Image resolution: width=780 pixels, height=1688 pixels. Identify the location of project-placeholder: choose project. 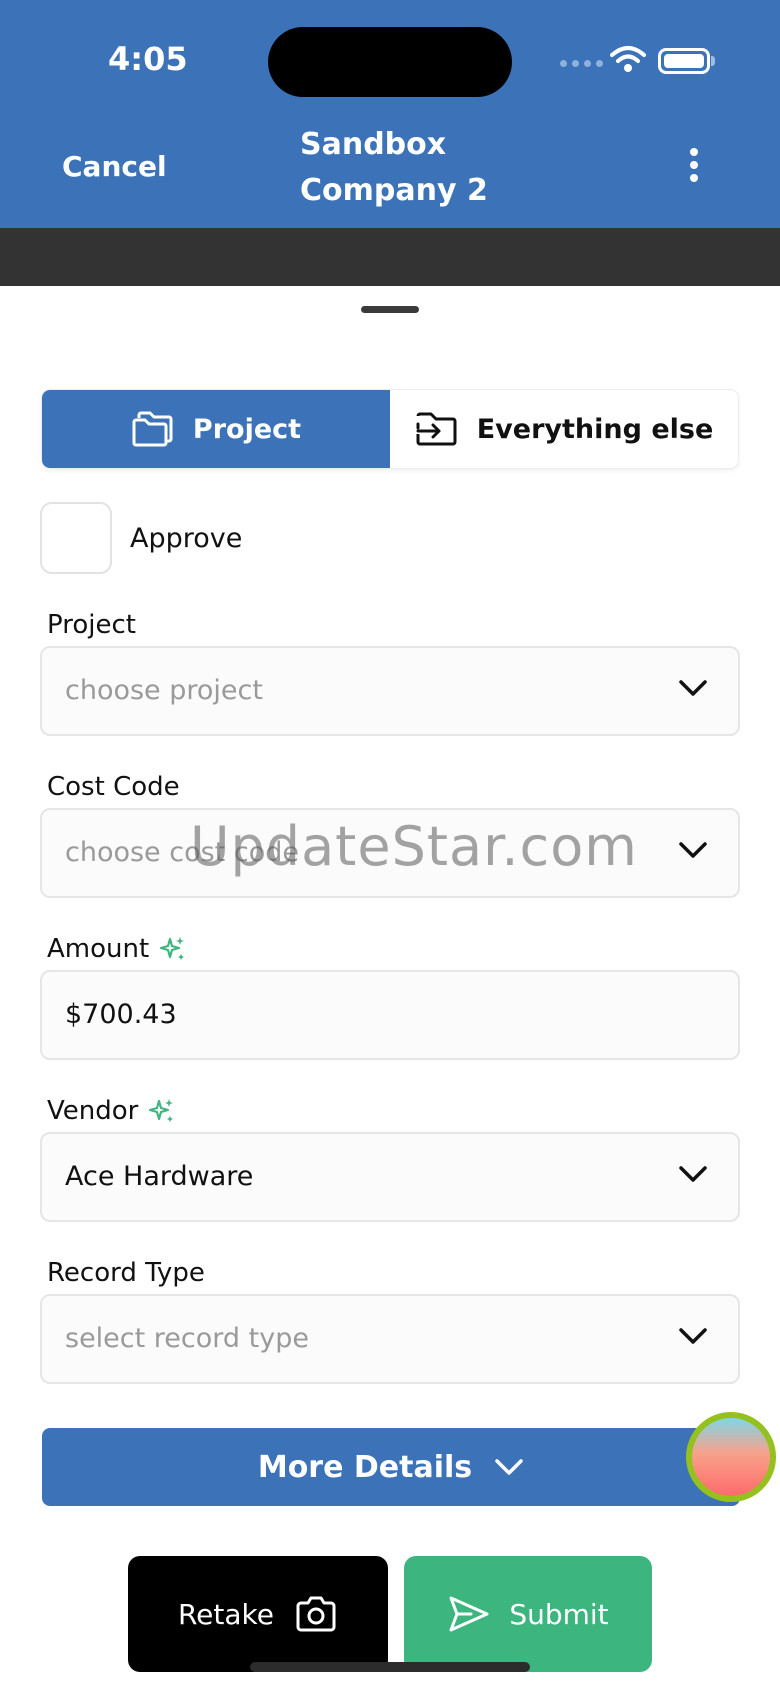
(164, 690).